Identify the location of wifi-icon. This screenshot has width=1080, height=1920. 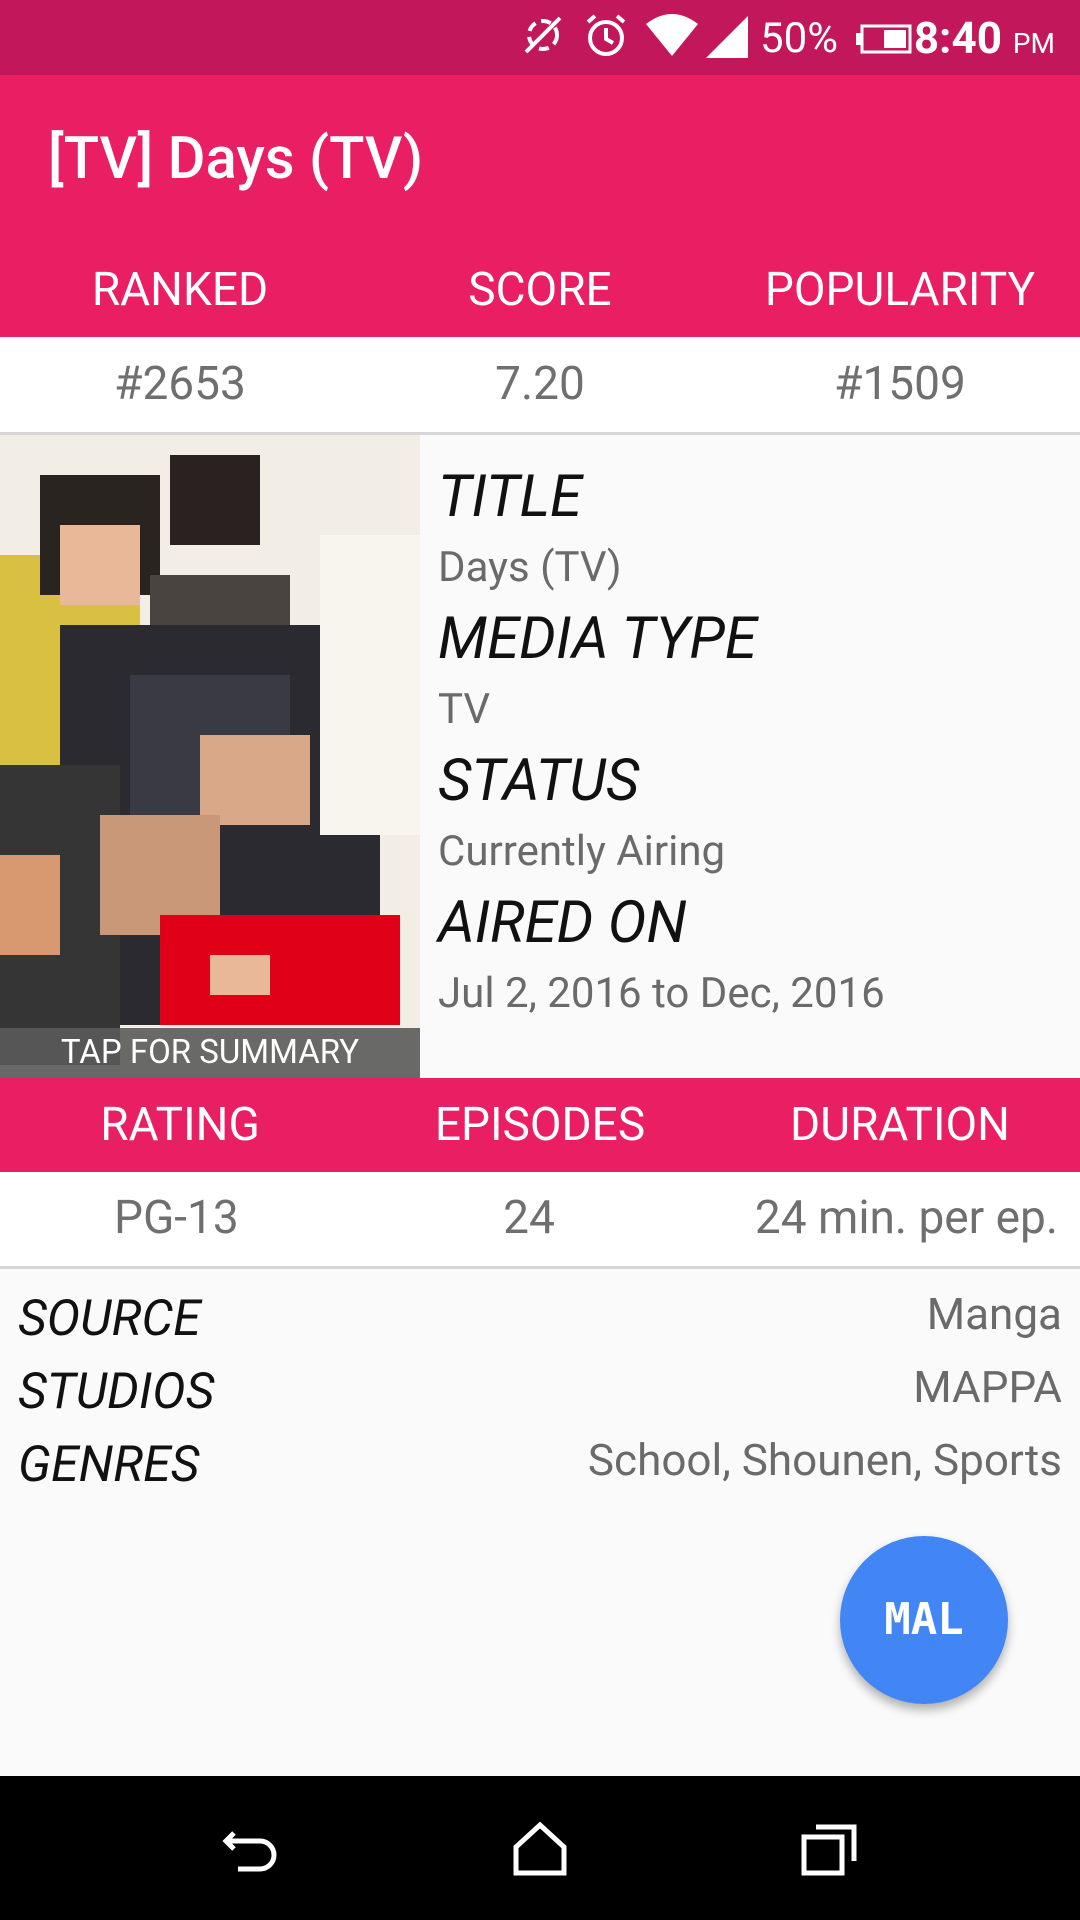
(672, 35).